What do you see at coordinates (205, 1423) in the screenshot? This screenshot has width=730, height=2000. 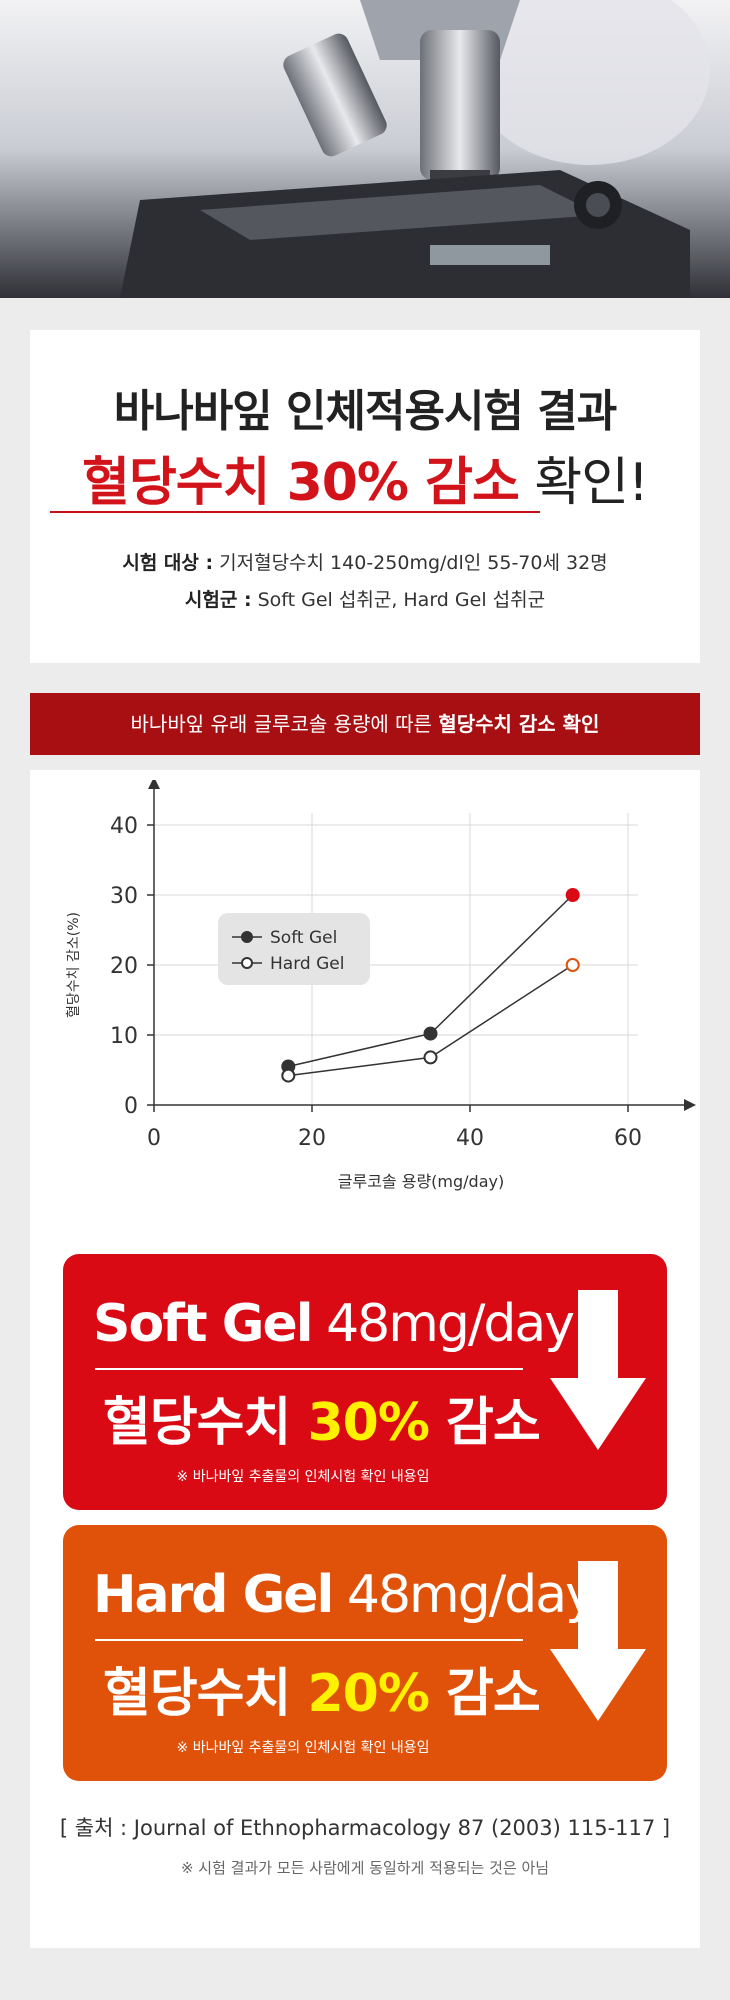 I see `soft-gel-result-prefix: 혈당수치` at bounding box center [205, 1423].